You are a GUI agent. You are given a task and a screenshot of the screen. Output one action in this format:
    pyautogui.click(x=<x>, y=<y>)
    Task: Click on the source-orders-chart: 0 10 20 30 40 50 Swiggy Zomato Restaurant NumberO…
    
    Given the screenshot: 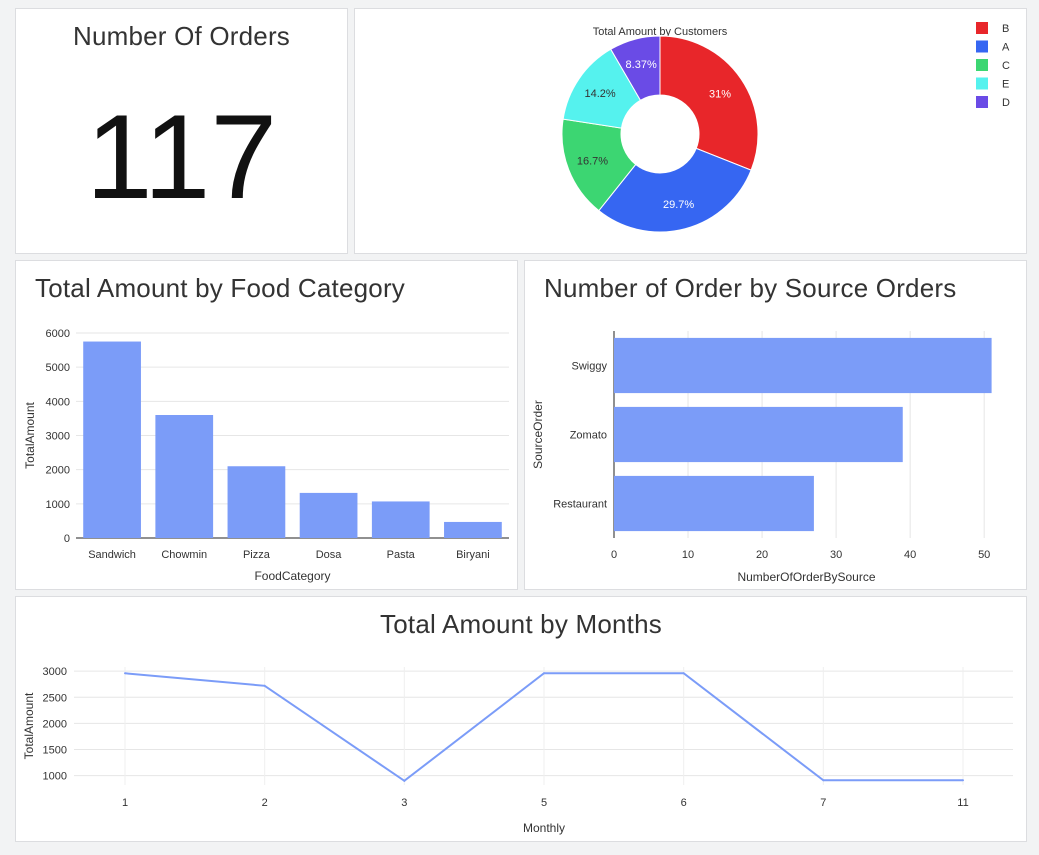 What is the action you would take?
    pyautogui.click(x=761, y=457)
    